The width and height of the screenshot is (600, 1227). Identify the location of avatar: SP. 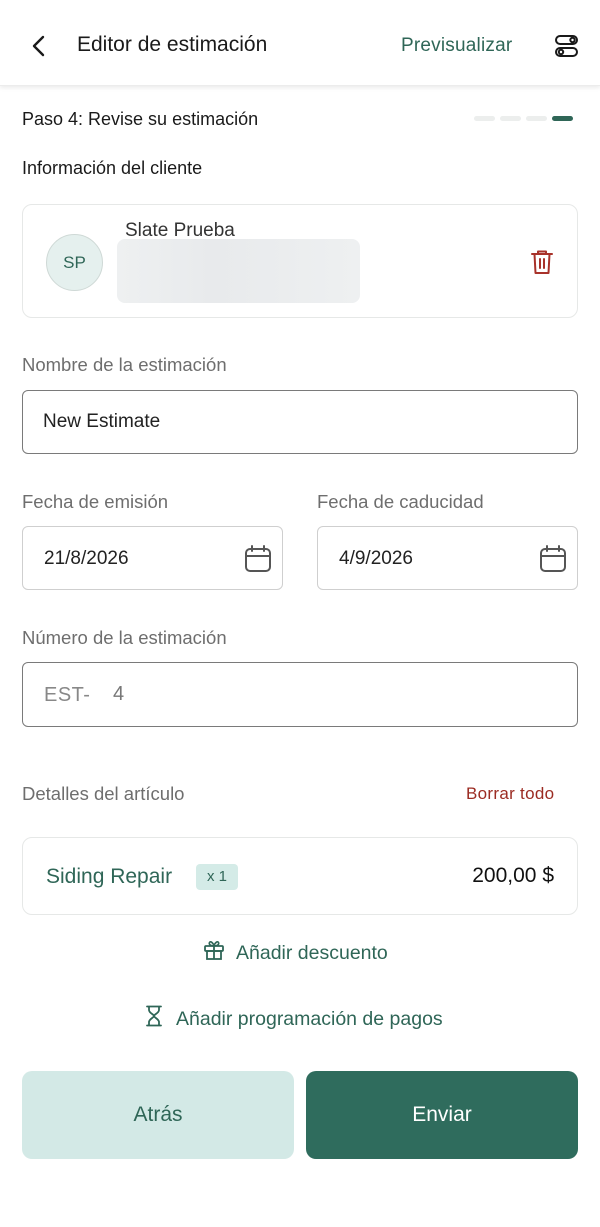
(74, 262).